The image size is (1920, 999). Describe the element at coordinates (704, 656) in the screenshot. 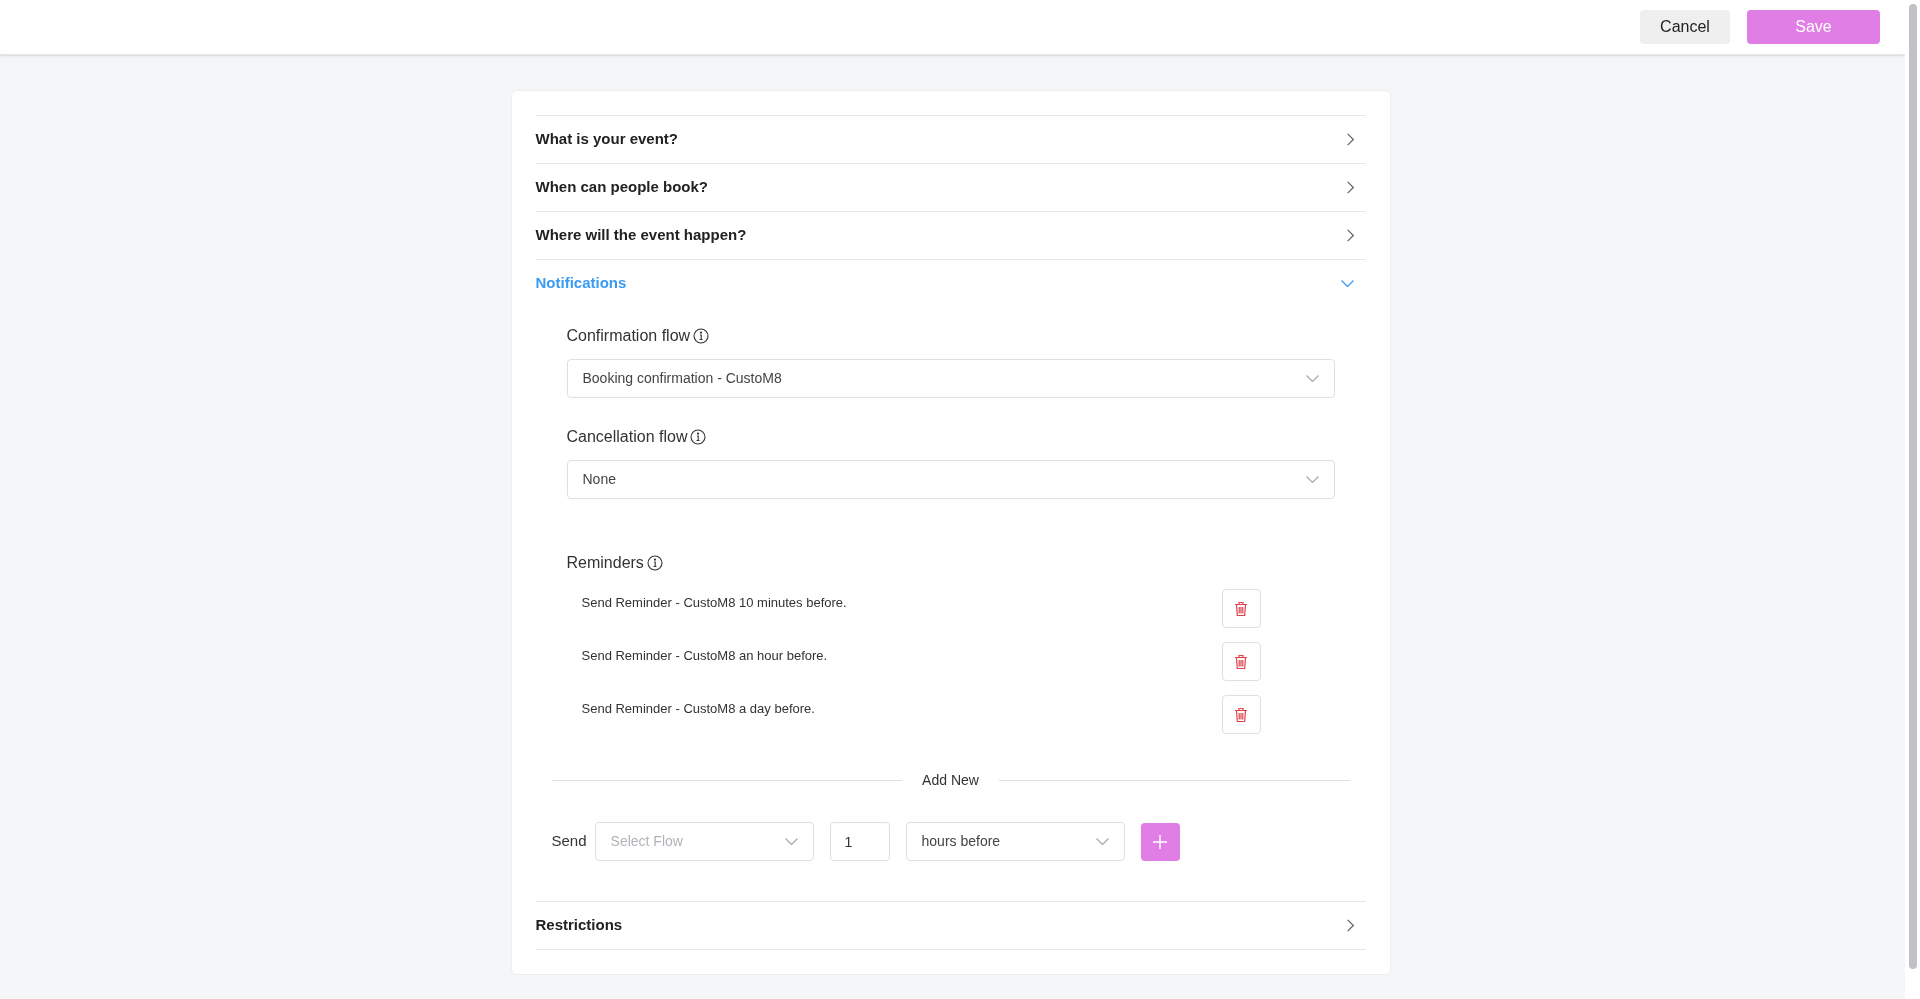

I see `reminder-text: Send Reminder - CustoM8 an hour before.` at that location.